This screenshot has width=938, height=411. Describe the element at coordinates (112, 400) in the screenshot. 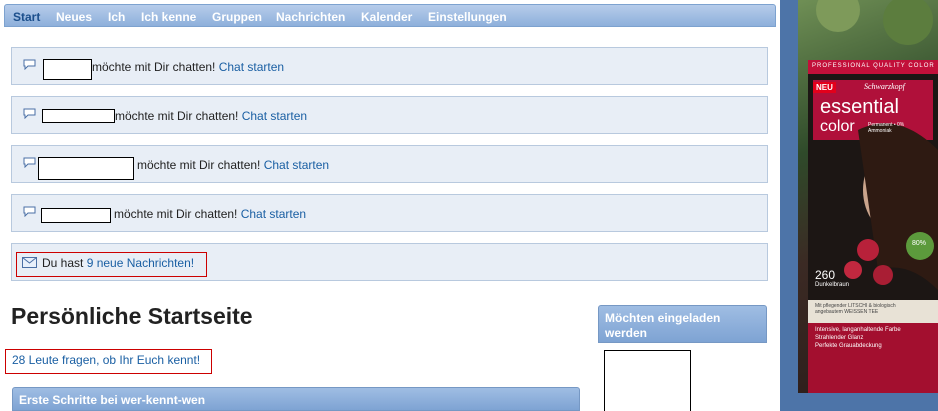

I see `first-steps-title: Erste Schritte bei wer-kennt-wen` at that location.